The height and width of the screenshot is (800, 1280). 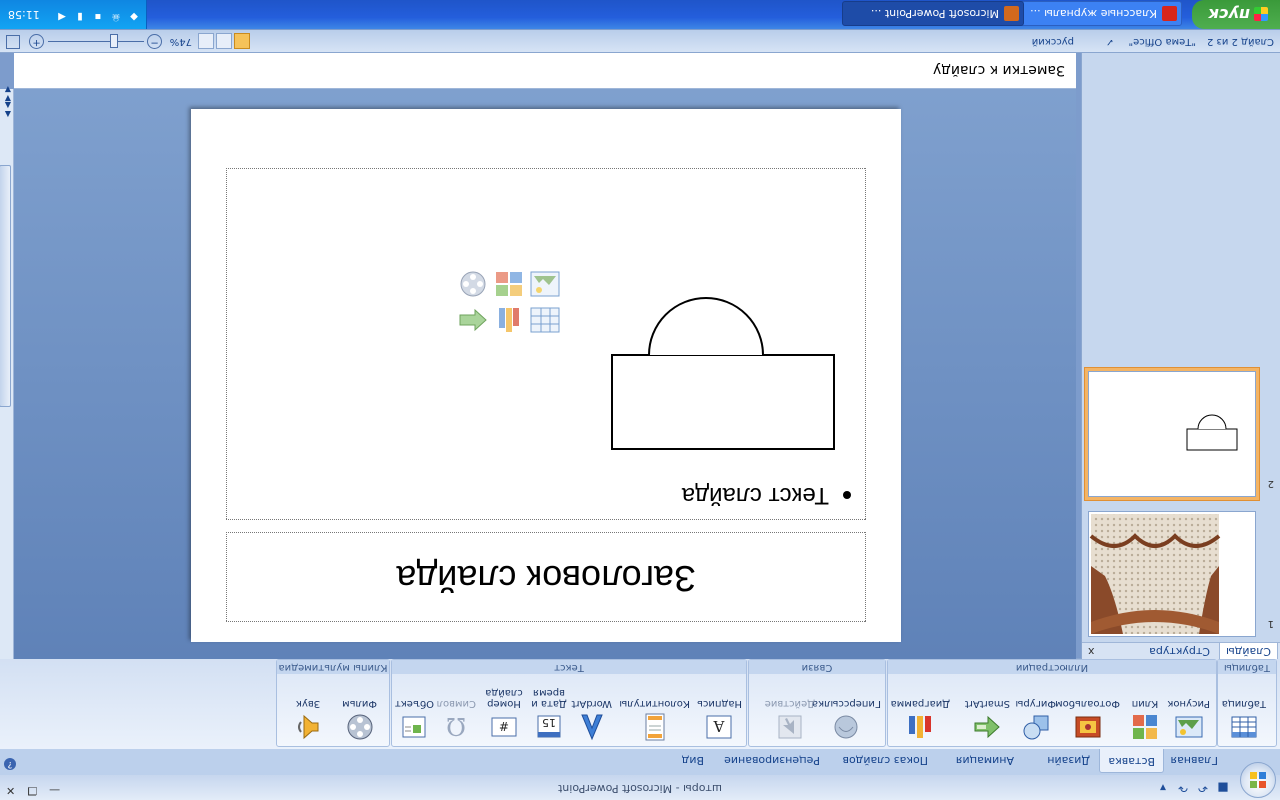 What do you see at coordinates (36, 41) in the screenshot?
I see `zoom-in-icon: +` at bounding box center [36, 41].